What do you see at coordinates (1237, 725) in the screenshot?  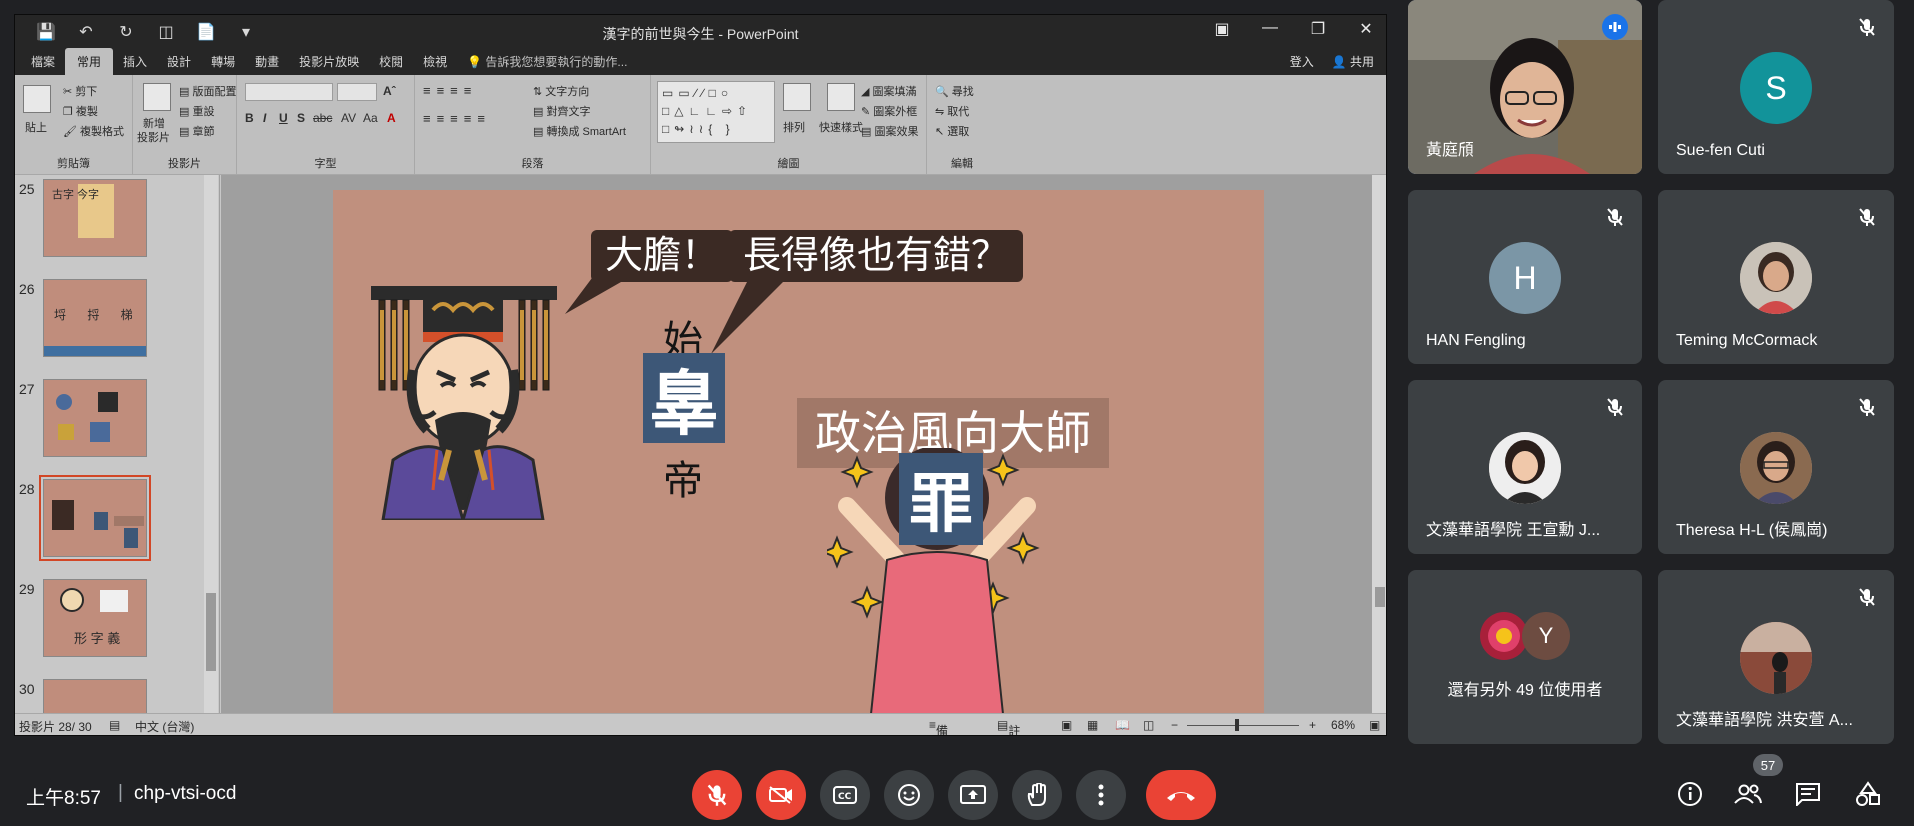 I see `zoom-slider-thumb` at bounding box center [1237, 725].